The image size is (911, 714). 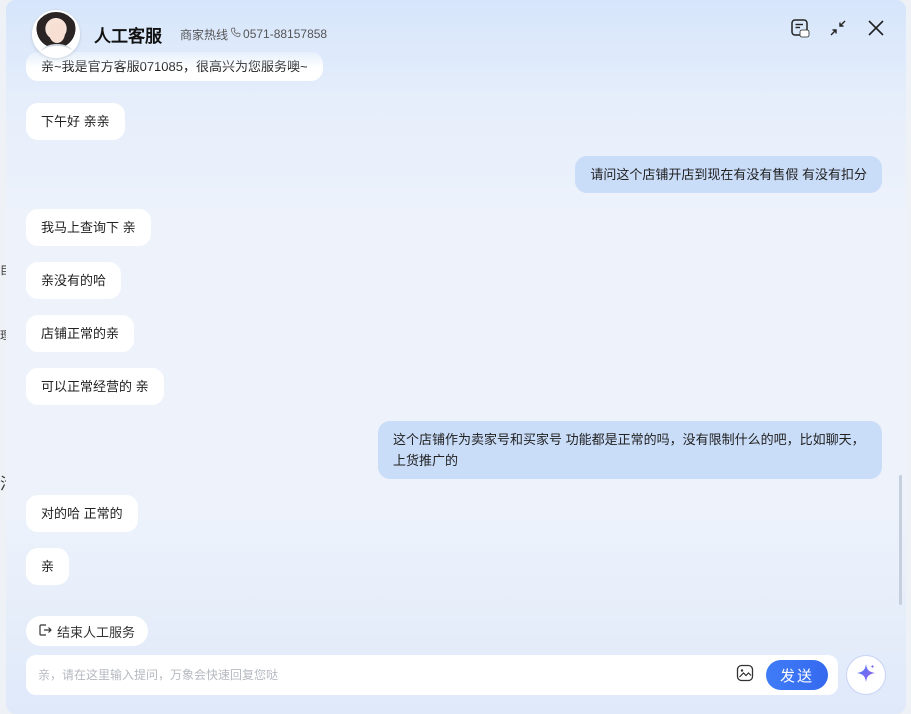 I want to click on feedback-button, so click(x=800, y=30).